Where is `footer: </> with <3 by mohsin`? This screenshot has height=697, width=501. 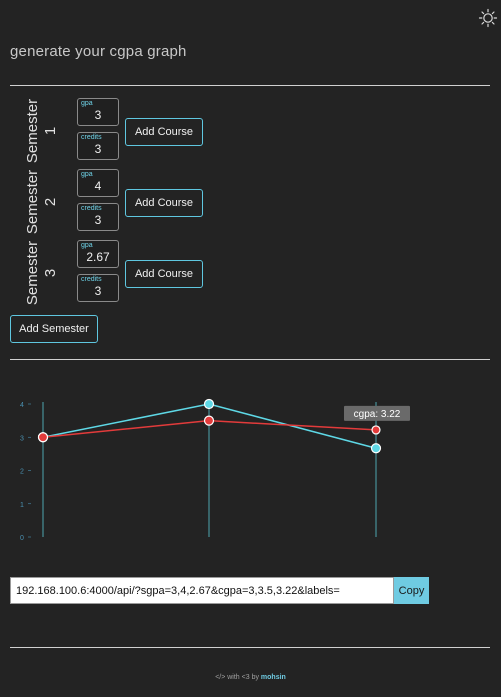
footer: </> with <3 by mohsin is located at coordinates (250, 677).